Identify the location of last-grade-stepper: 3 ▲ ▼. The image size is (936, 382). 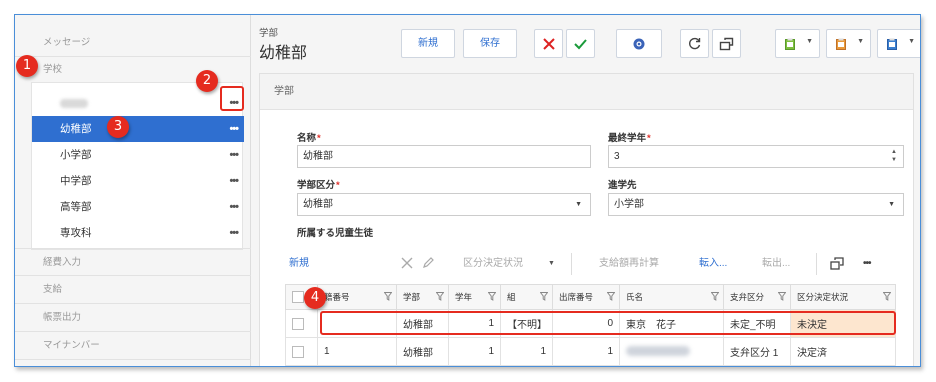
(756, 156).